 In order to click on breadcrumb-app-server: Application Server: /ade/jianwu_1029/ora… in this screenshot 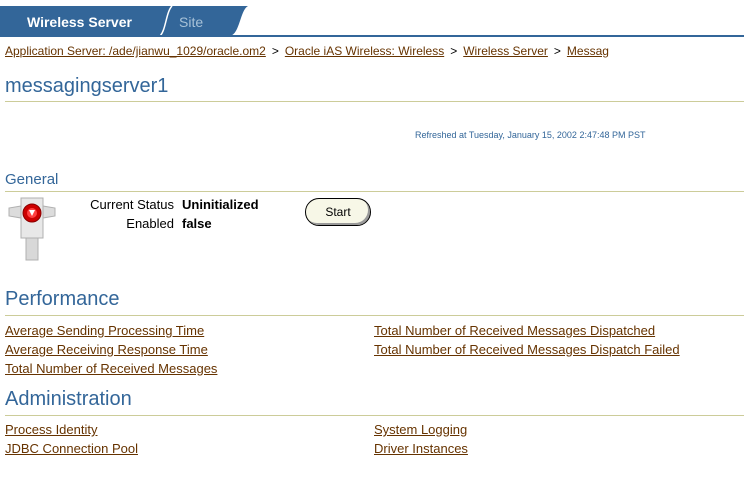, I will do `click(135, 51)`.